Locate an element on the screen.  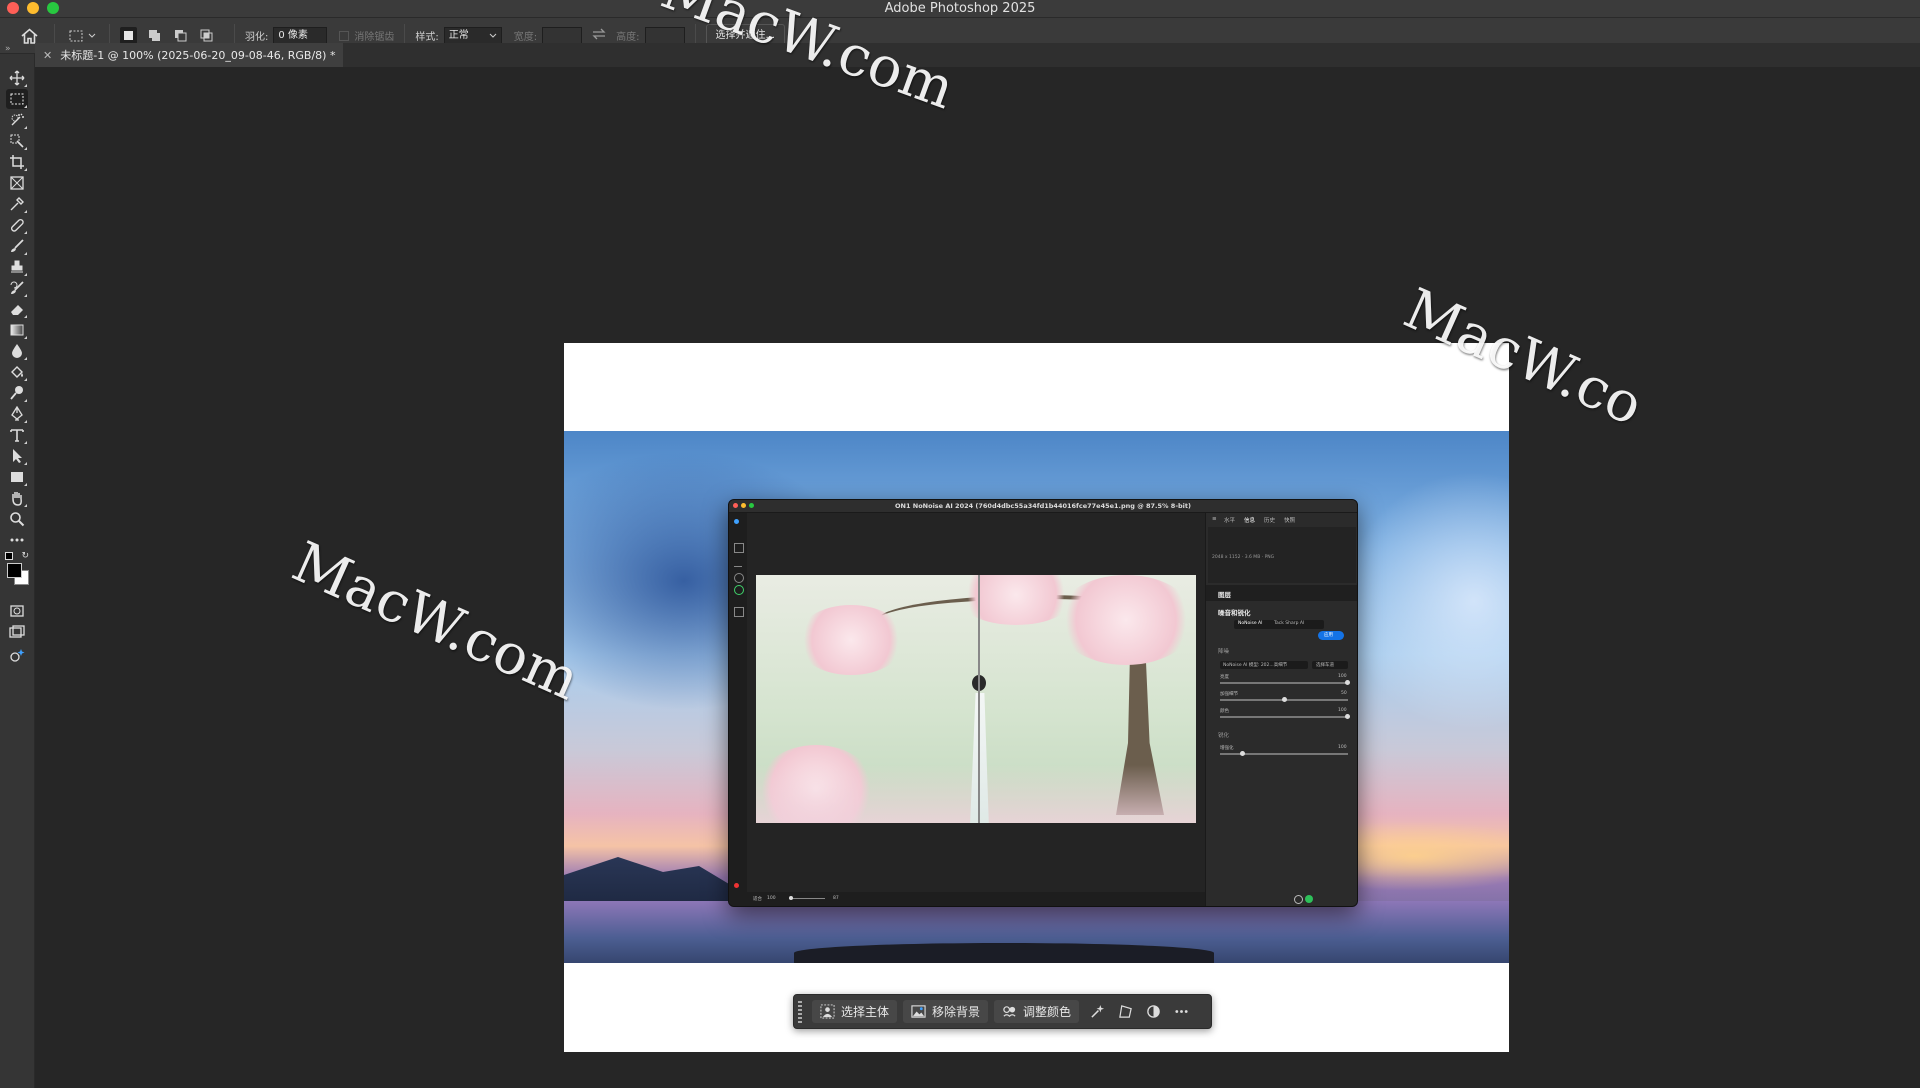
rectangle-icon is located at coordinates (17, 477).